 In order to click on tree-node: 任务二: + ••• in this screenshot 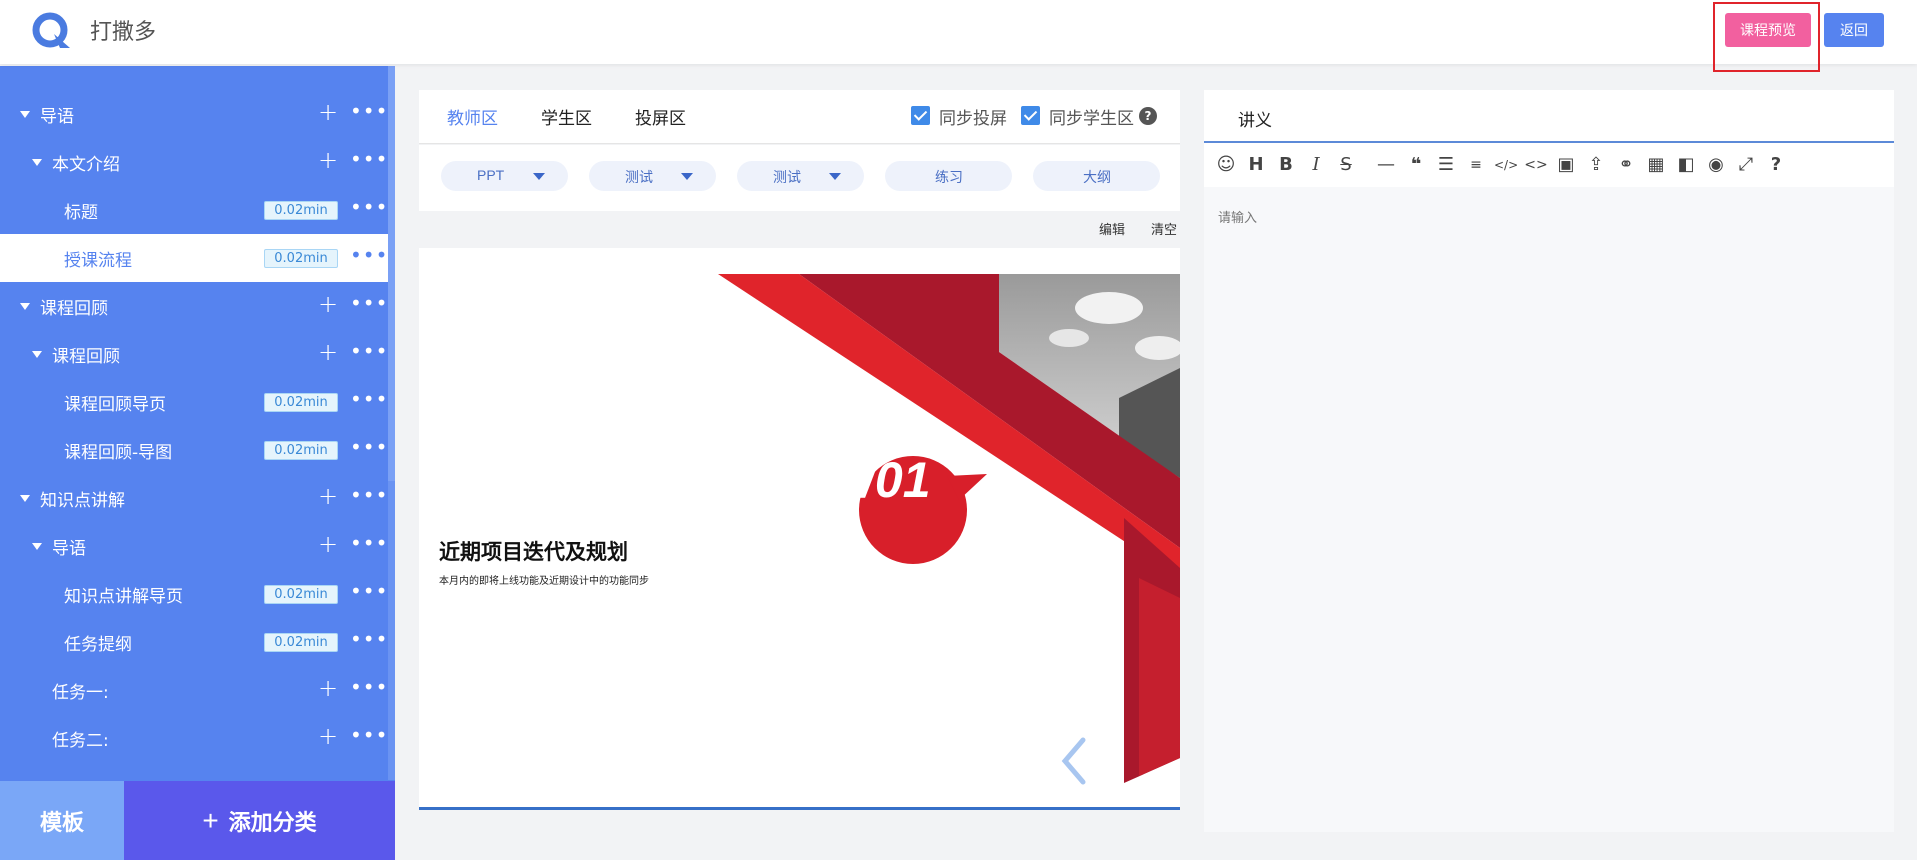, I will do `click(194, 738)`.